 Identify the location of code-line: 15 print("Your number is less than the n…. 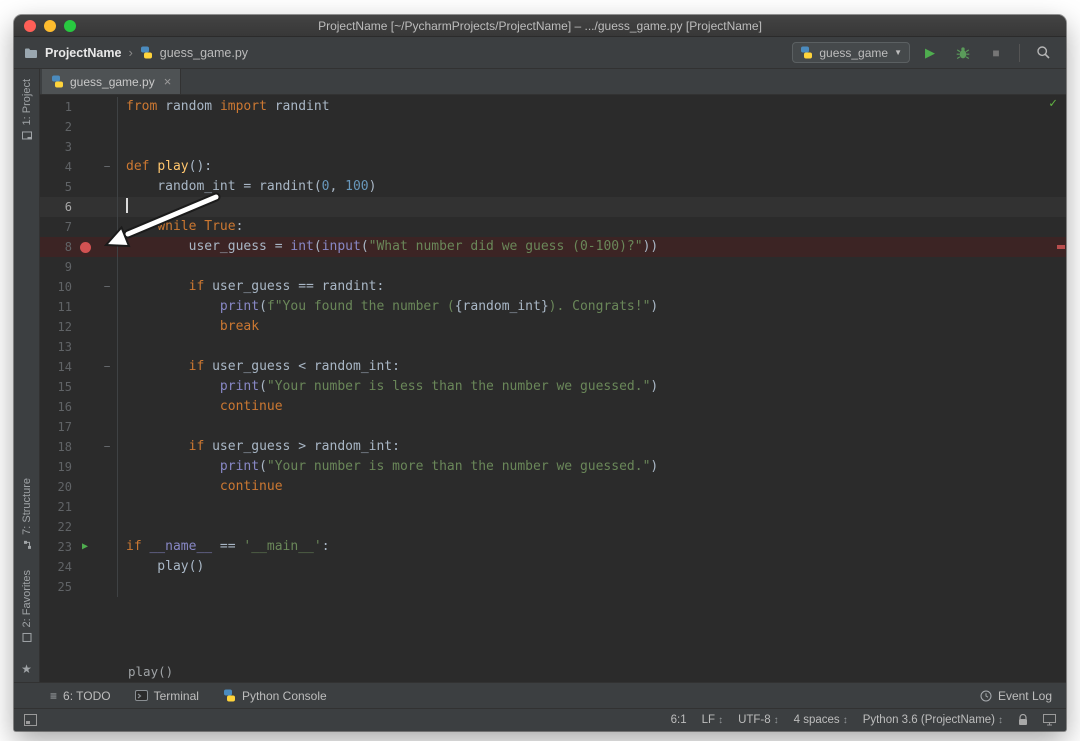
(553, 387).